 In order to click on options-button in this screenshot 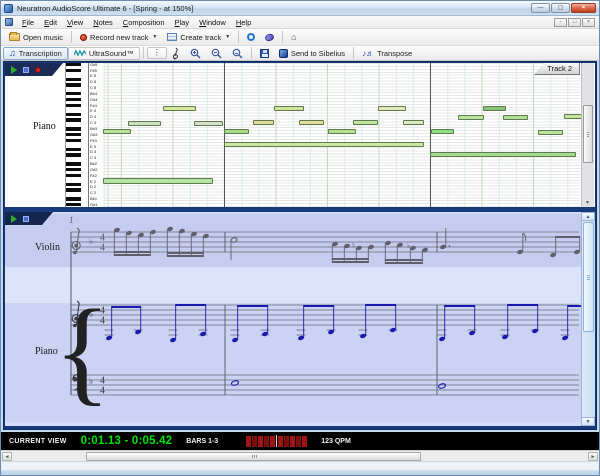, I will do `click(251, 37)`.